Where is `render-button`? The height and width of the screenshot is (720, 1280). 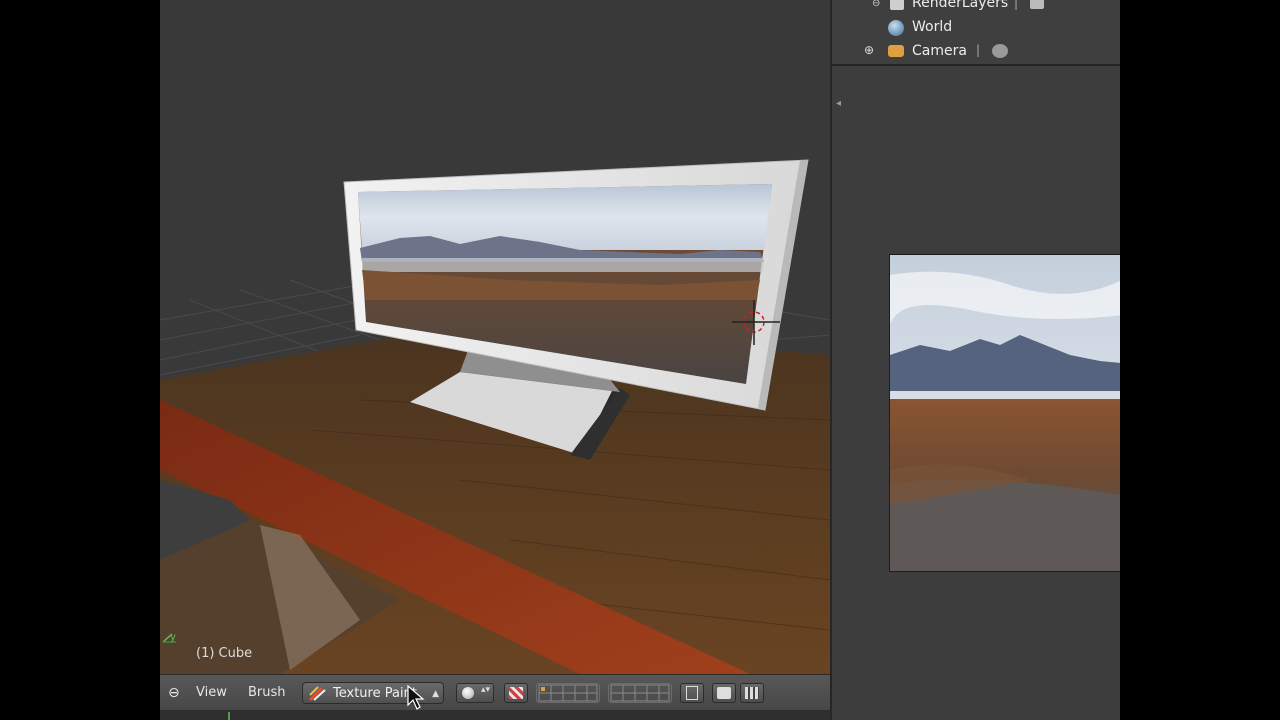
render-button is located at coordinates (724, 693).